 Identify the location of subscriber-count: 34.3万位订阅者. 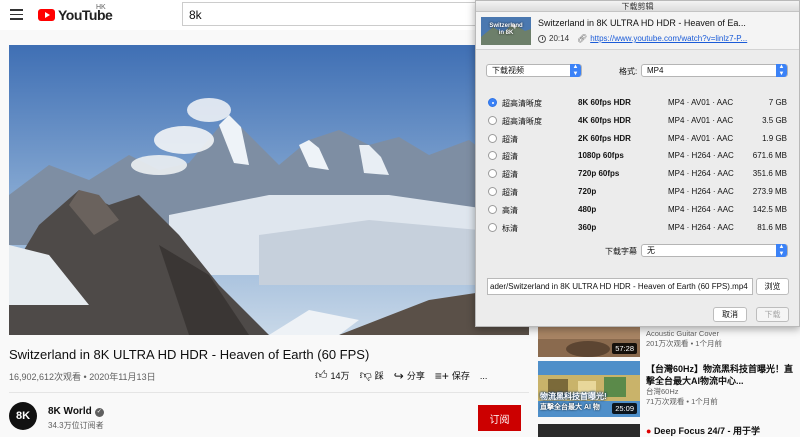
(76, 425).